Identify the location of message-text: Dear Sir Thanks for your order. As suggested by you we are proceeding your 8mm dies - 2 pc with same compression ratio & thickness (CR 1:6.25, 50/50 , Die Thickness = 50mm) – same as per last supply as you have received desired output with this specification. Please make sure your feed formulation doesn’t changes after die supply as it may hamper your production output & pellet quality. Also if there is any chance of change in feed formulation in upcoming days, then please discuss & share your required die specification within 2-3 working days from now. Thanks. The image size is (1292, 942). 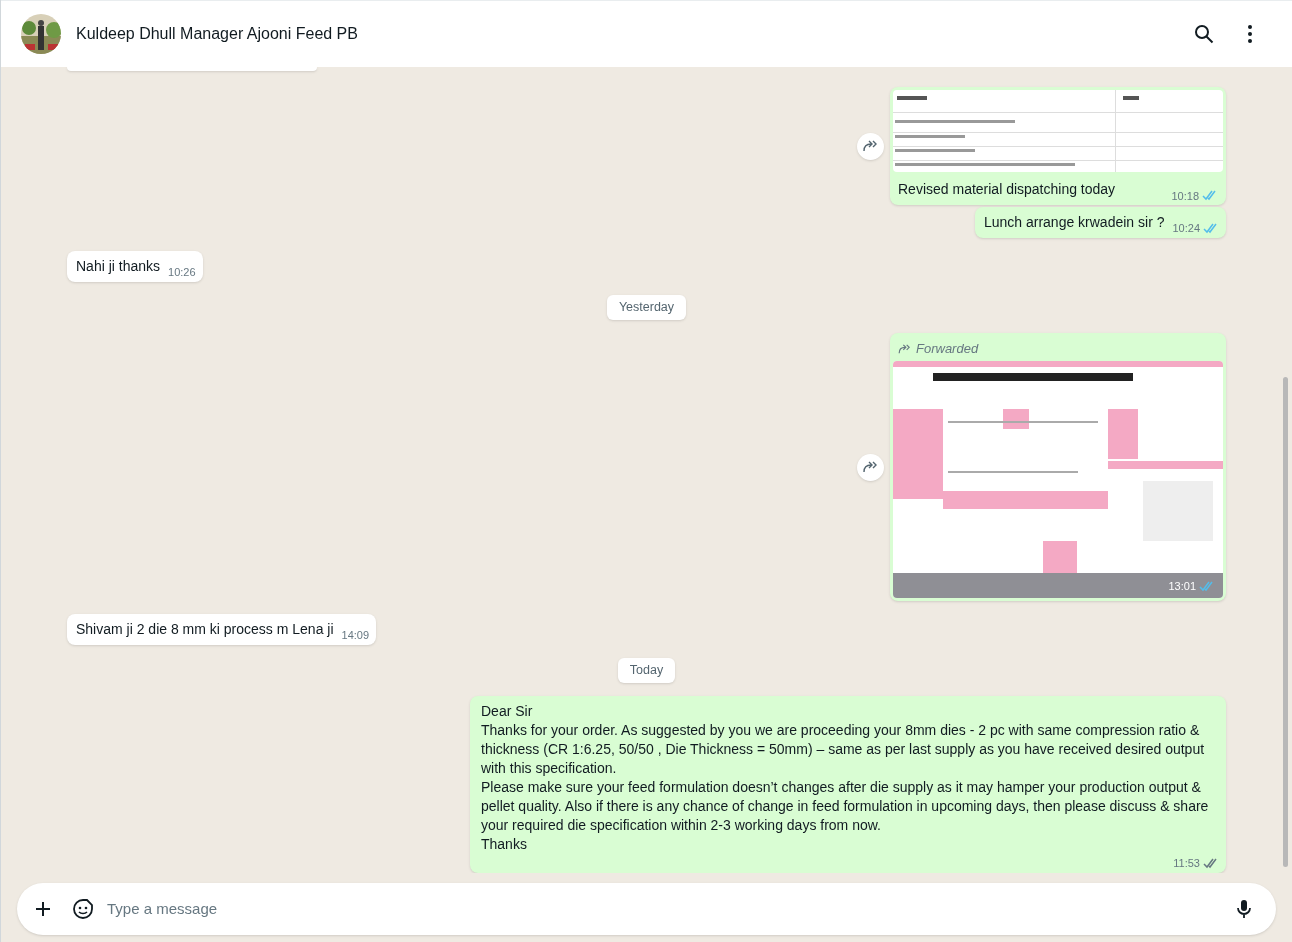
(845, 778).